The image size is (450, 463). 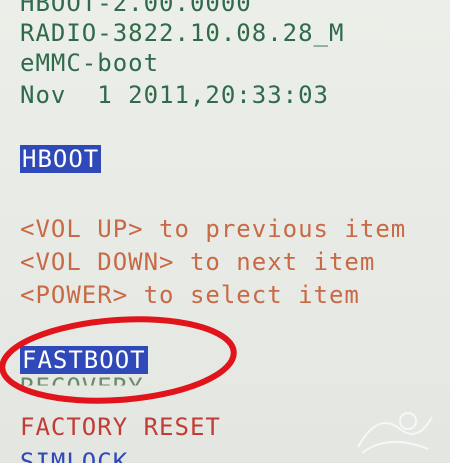 I want to click on radio-version-line: RADIO-3822.10.08.28_M, so click(x=182, y=33).